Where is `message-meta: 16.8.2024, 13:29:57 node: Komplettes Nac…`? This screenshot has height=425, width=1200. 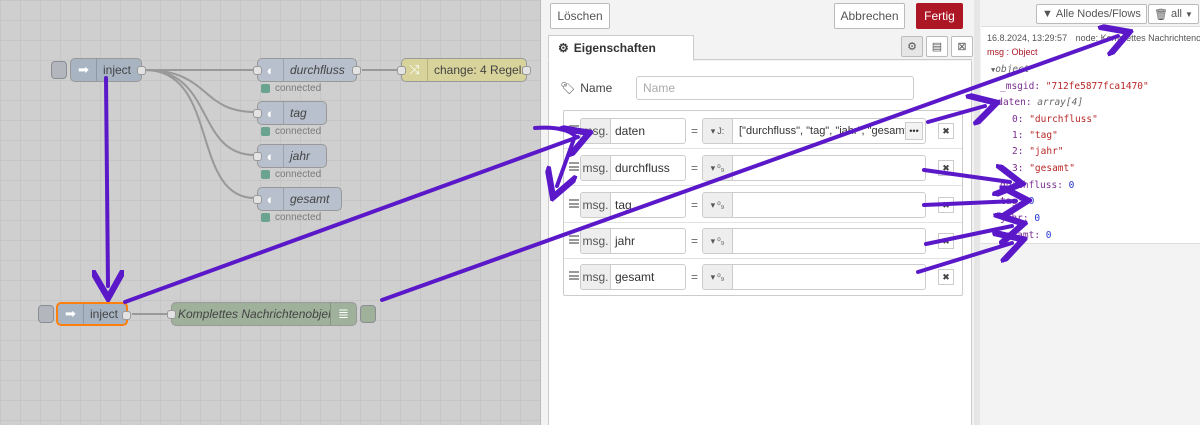
message-meta: 16.8.2024, 13:29:57 node: Komplettes Nac… is located at coordinates (1093, 38).